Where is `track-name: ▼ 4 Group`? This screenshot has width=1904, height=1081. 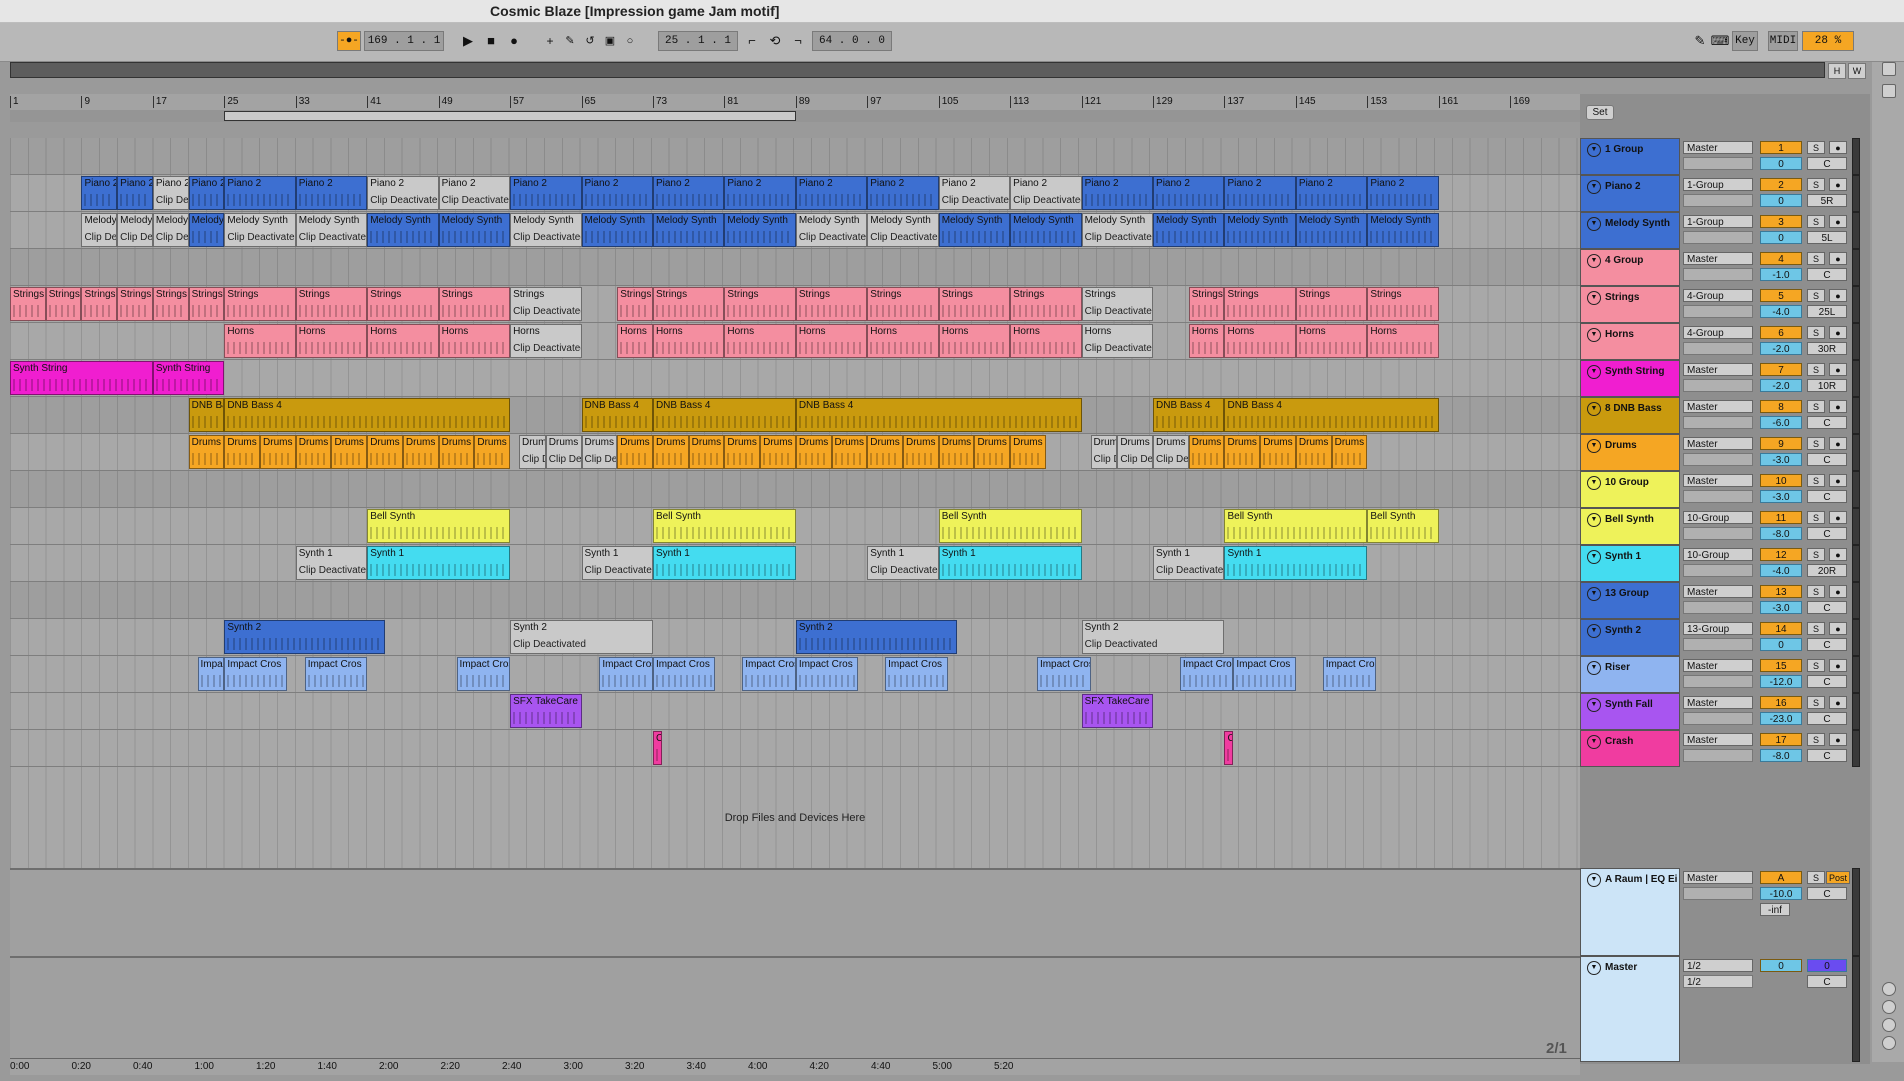
track-name: ▼ 4 Group is located at coordinates (1630, 267).